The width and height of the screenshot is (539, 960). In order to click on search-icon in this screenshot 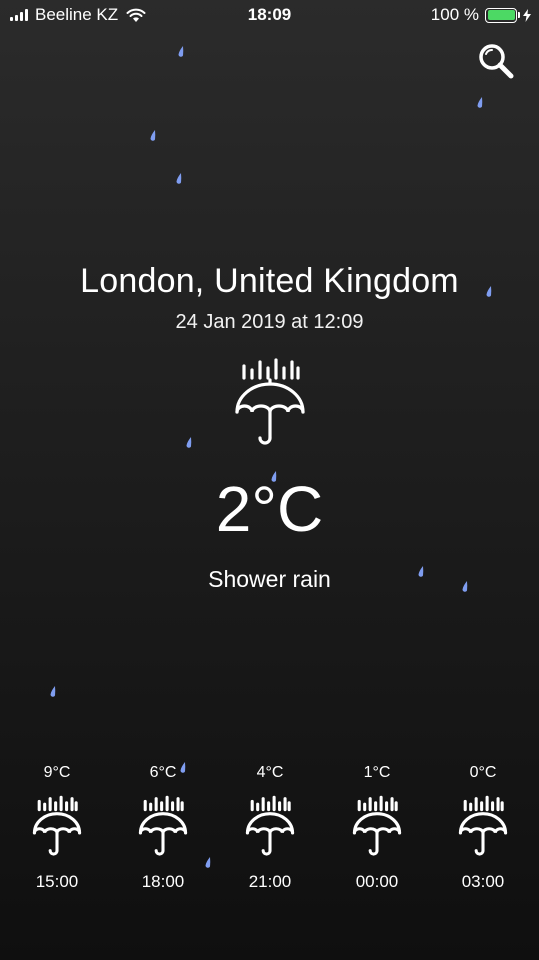, I will do `click(496, 62)`.